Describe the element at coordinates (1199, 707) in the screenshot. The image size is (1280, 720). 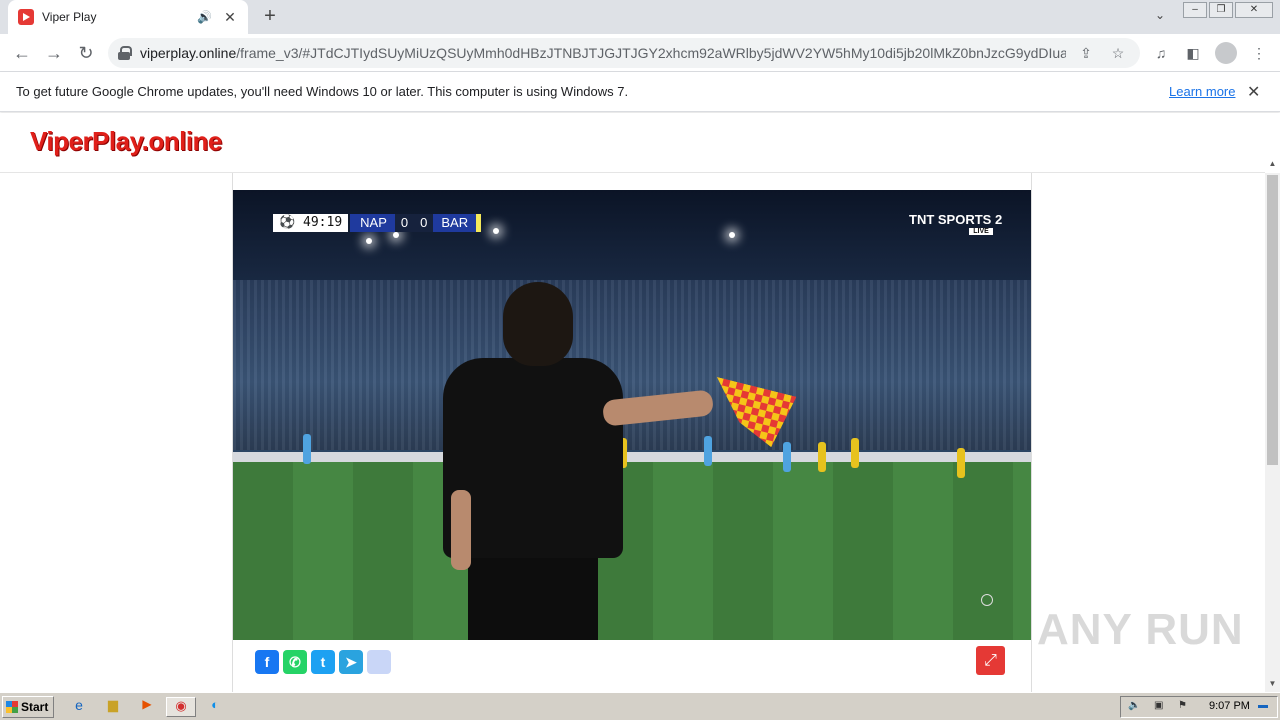
I see `system-tray` at that location.